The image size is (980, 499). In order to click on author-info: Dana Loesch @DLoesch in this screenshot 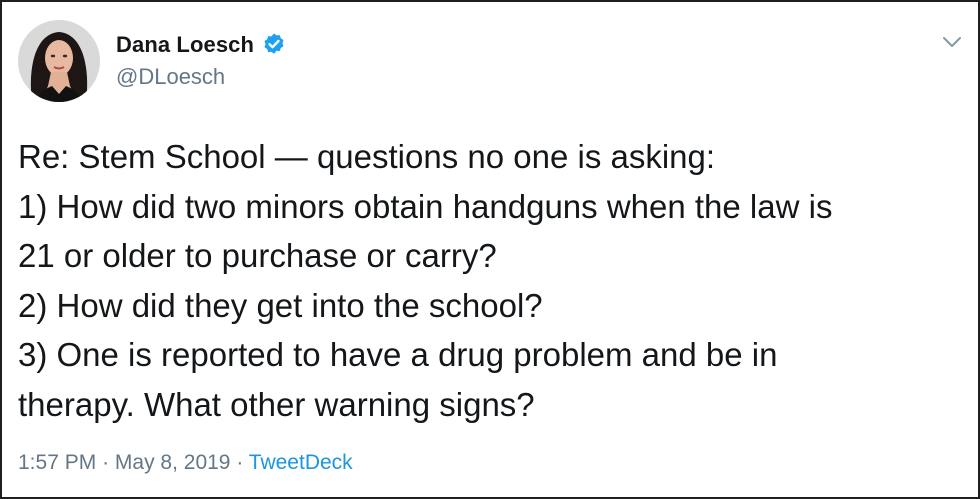, I will do `click(201, 61)`.